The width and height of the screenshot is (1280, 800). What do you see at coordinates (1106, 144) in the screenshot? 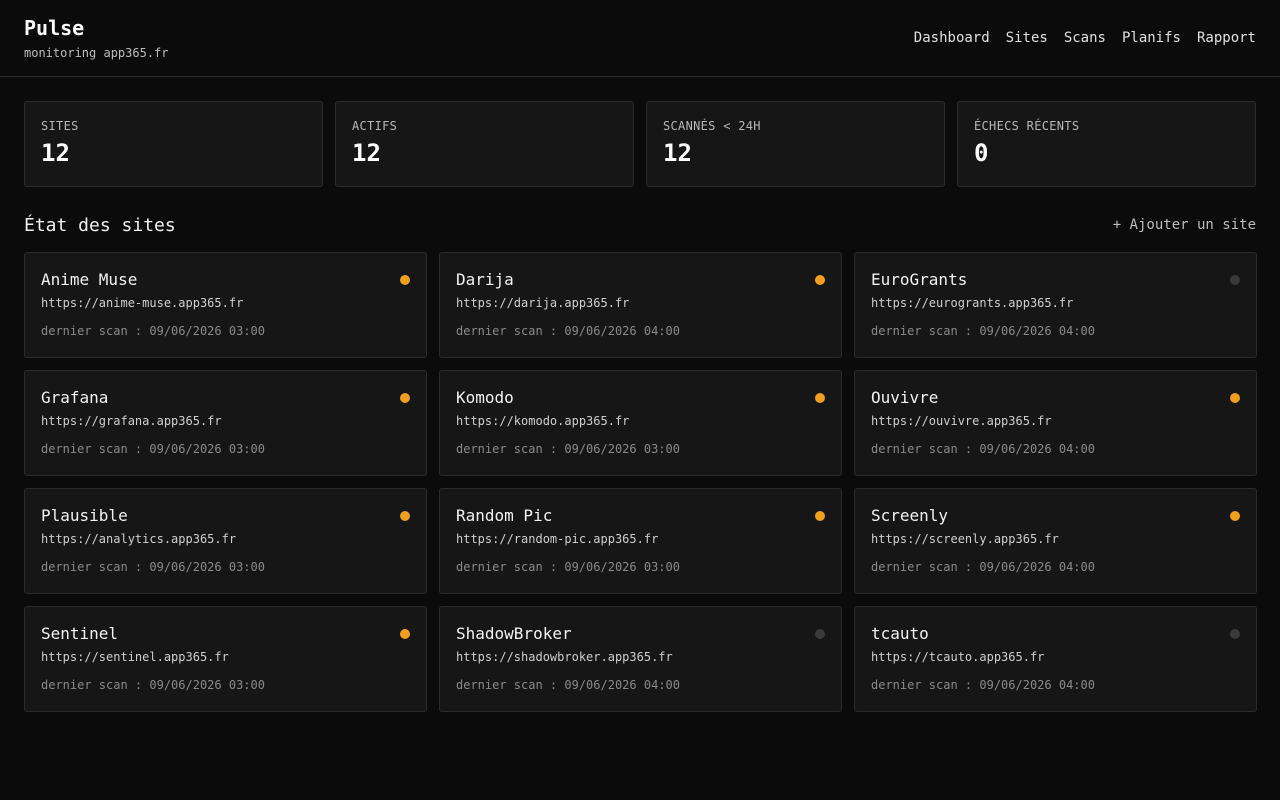
I see `stat-card-echecs: ÉCHECS RÉCENTS 0` at bounding box center [1106, 144].